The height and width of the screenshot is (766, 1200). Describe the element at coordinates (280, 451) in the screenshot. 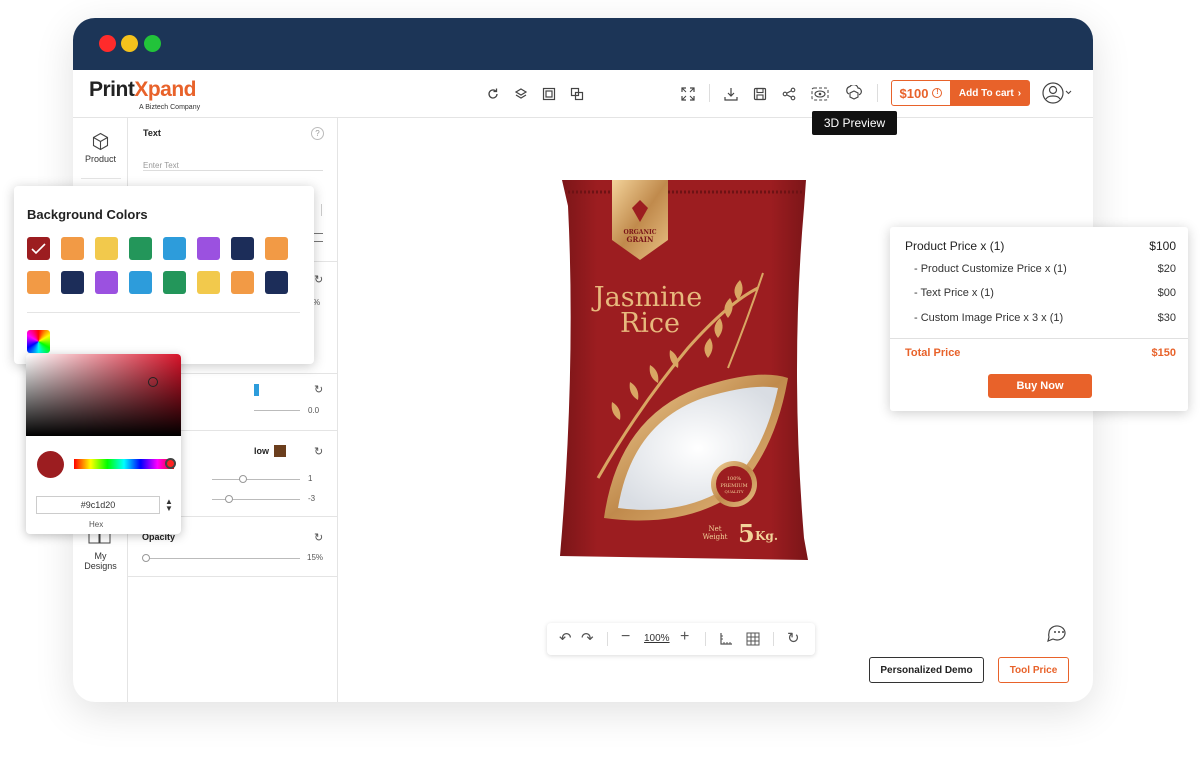

I see `shadow-color-swatch` at that location.